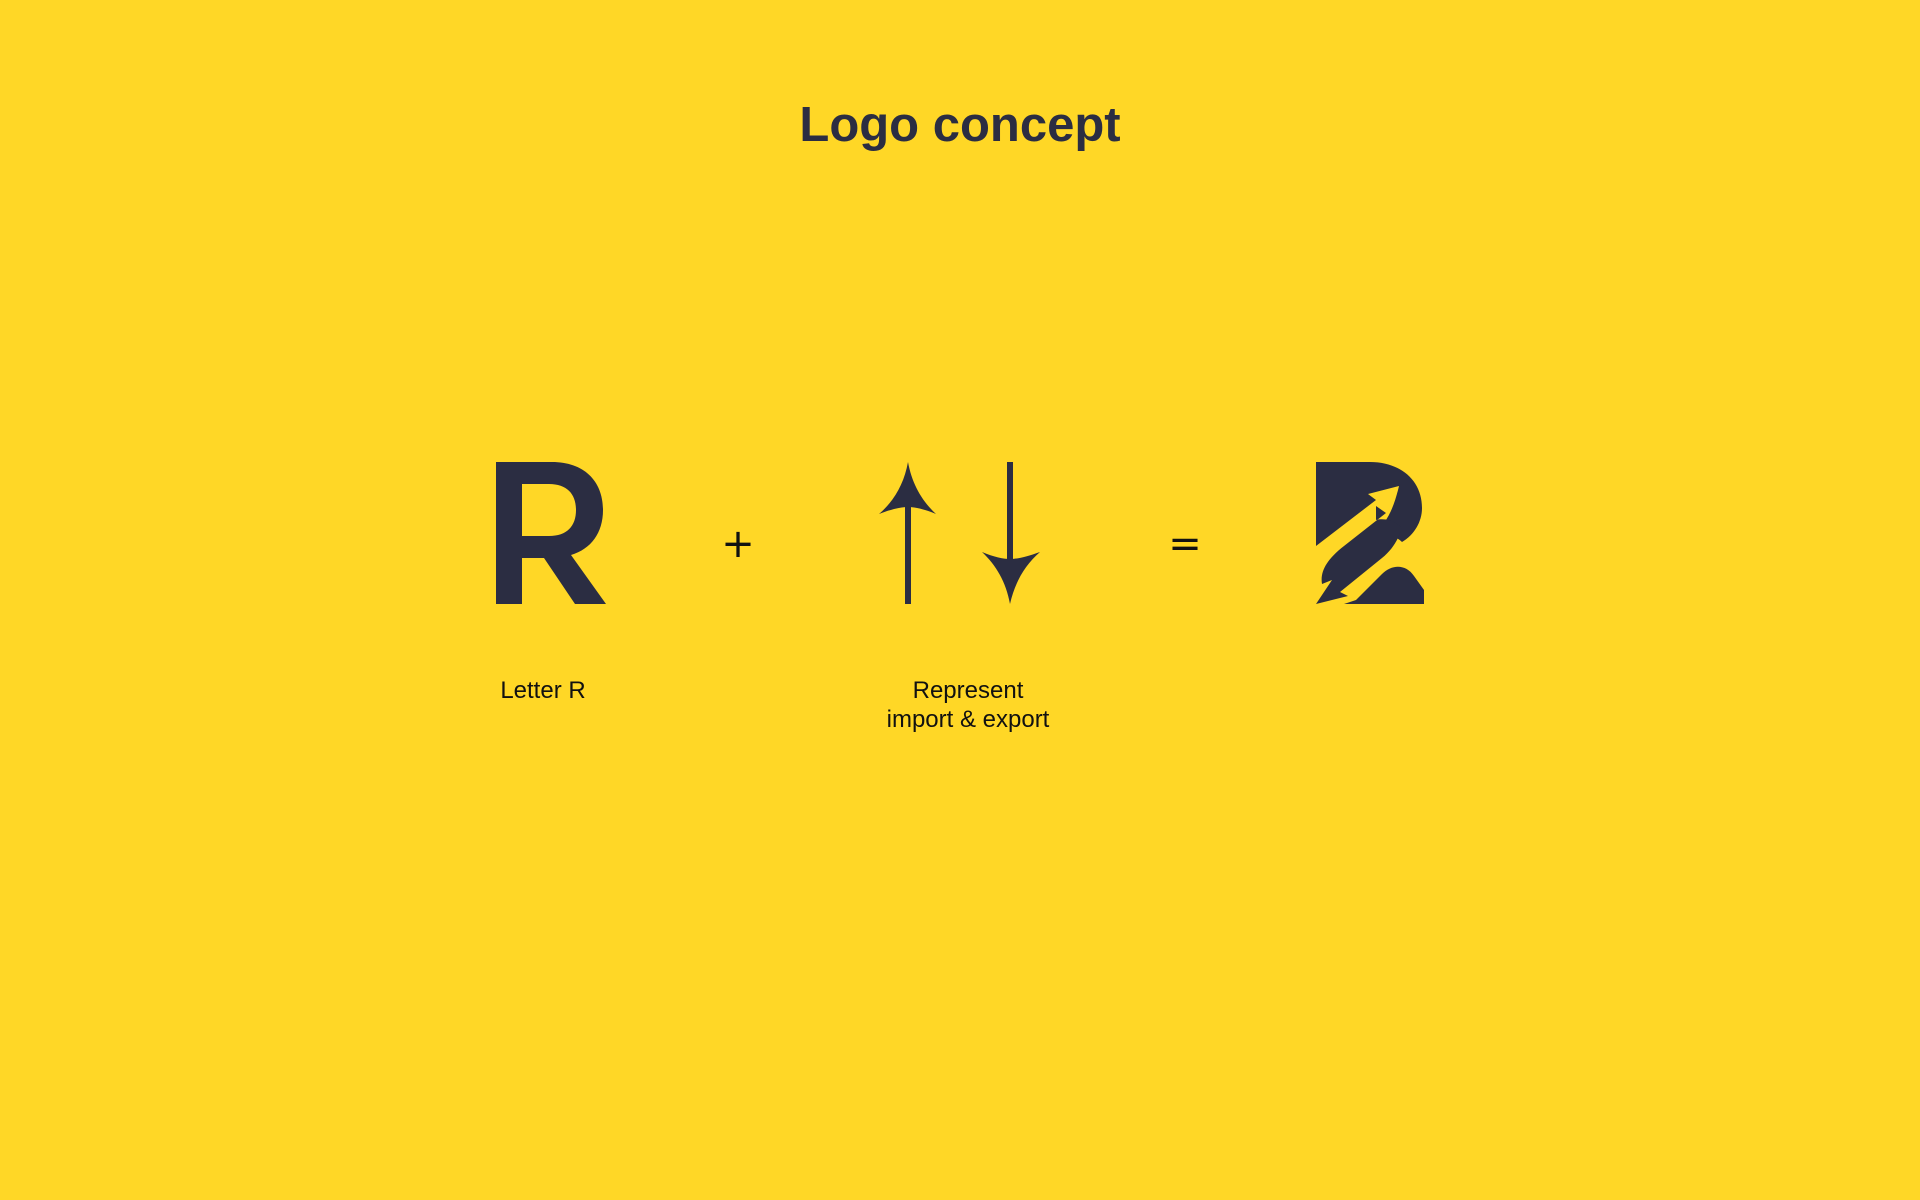  I want to click on caption-line: Represent, so click(968, 690).